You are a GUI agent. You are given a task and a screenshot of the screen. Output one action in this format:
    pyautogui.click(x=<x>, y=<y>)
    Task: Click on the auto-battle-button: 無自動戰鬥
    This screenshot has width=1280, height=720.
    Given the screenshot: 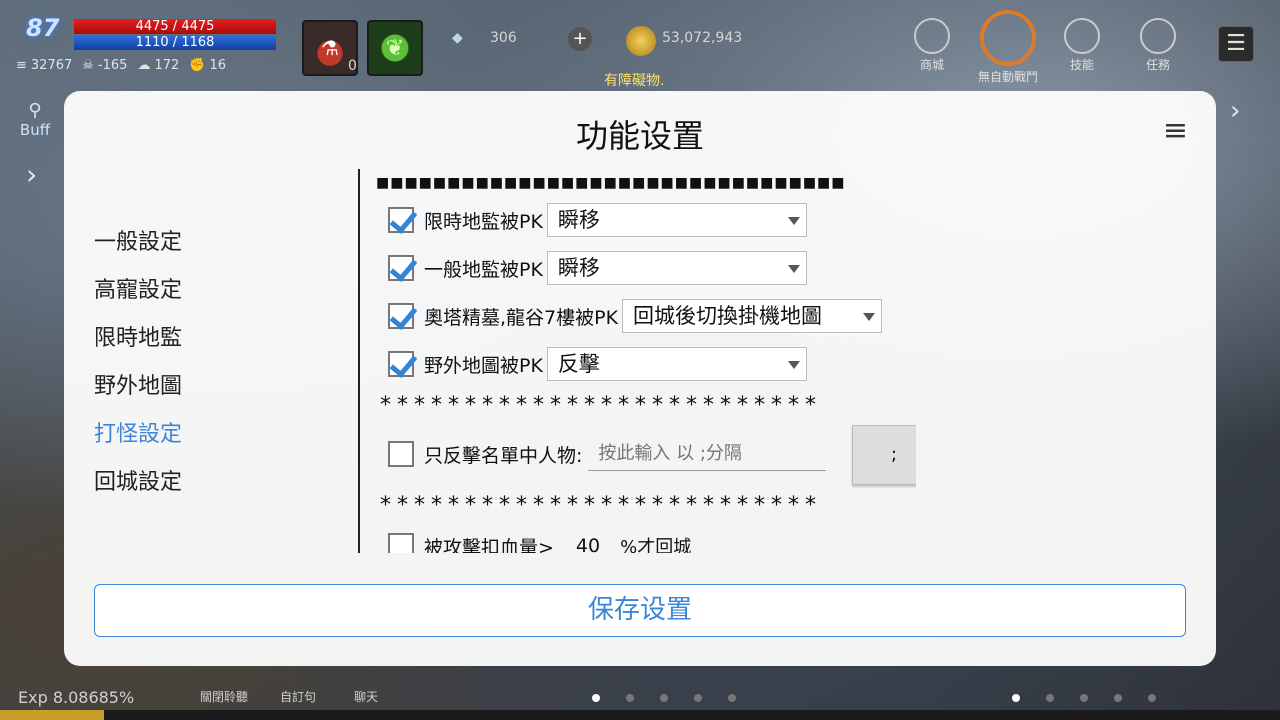 What is the action you would take?
    pyautogui.click(x=1008, y=47)
    